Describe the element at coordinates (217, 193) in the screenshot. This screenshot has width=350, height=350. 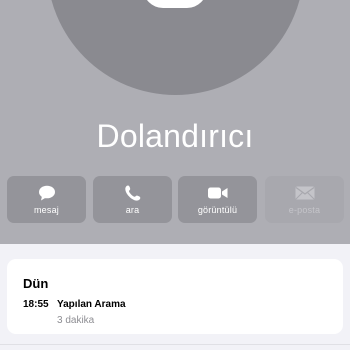
I see `video-camera-icon` at that location.